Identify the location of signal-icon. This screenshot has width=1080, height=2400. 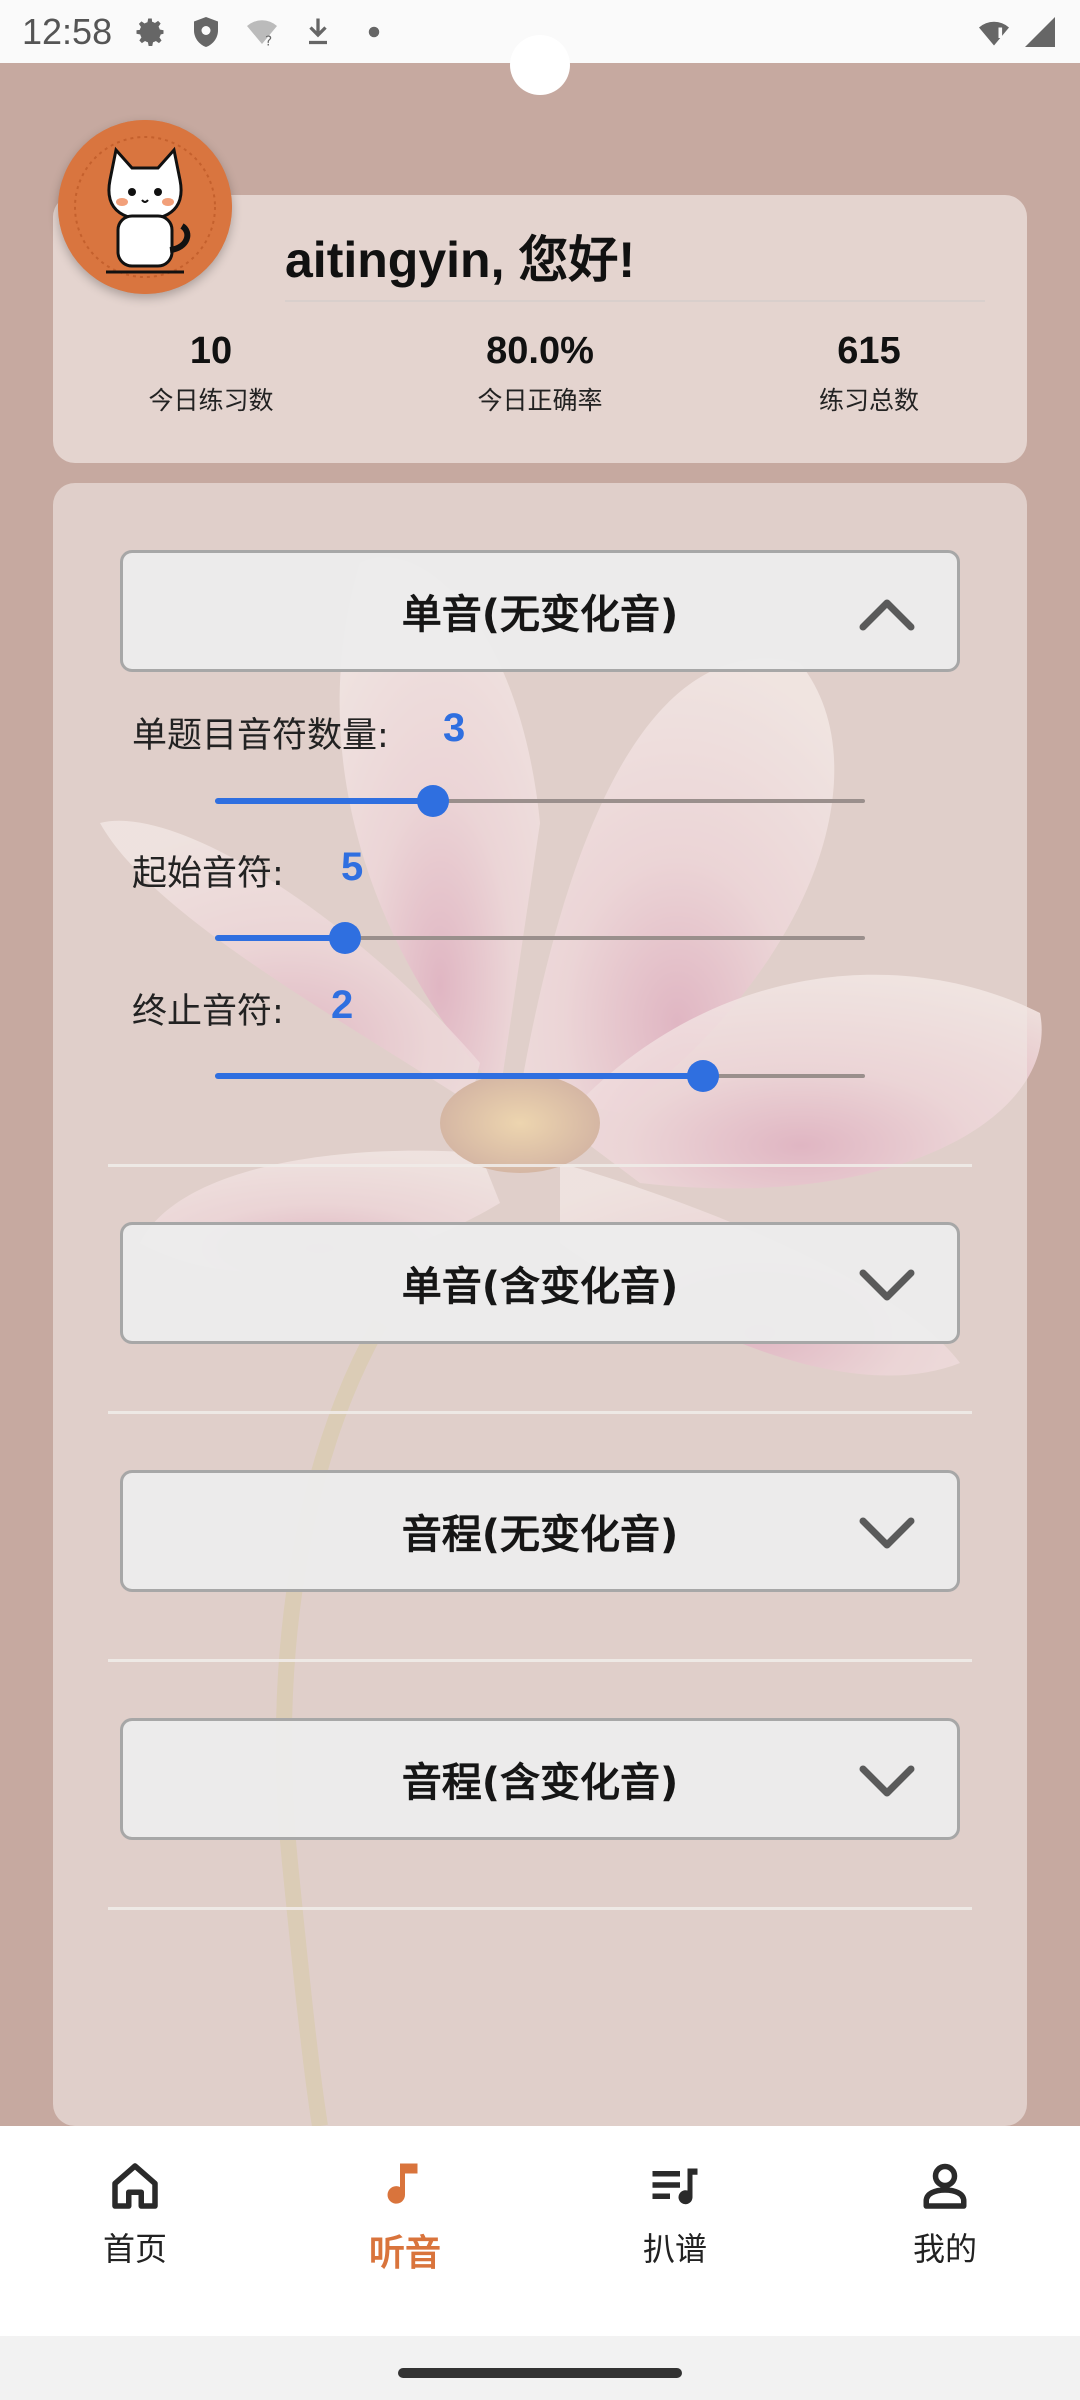
(1040, 31).